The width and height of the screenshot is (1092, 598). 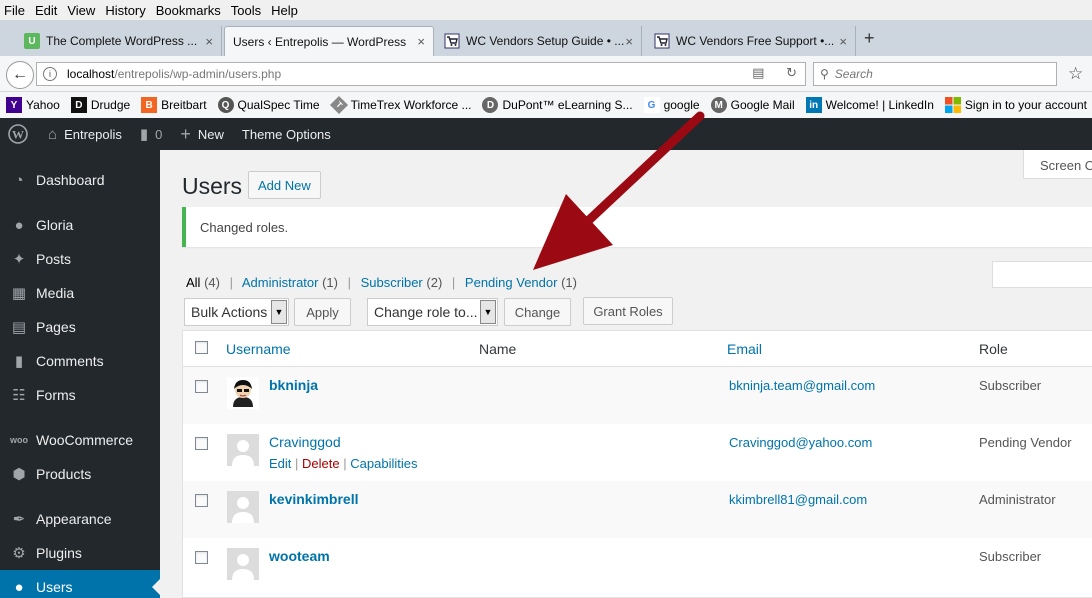 What do you see at coordinates (432, 312) in the screenshot?
I see `change-role-select: Change role to... ▼` at bounding box center [432, 312].